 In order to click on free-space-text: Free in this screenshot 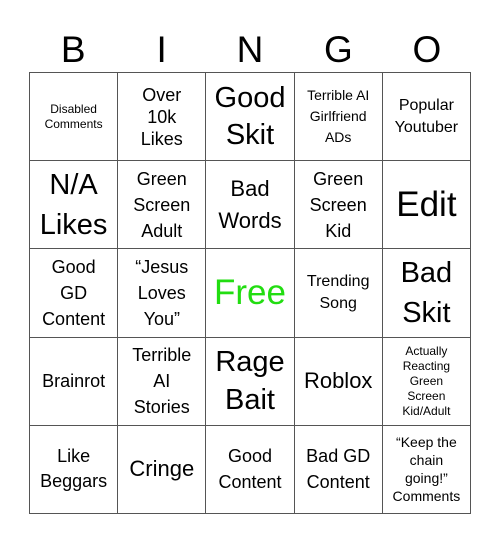, I will do `click(250, 292)`.